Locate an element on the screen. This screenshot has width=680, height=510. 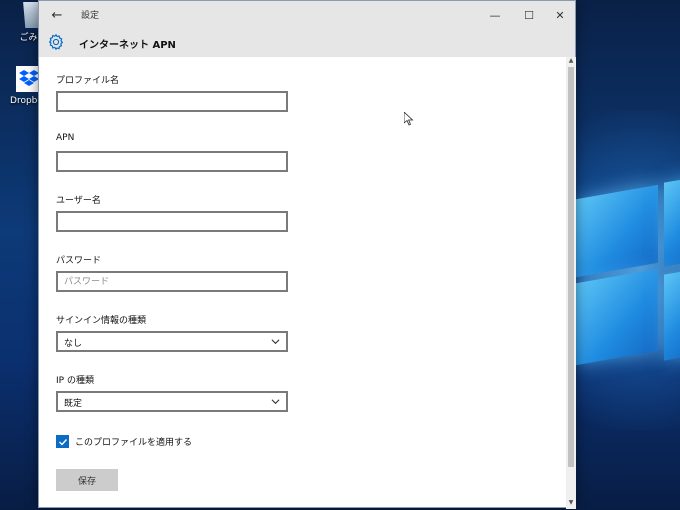
password-label: パスワード is located at coordinates (79, 261).